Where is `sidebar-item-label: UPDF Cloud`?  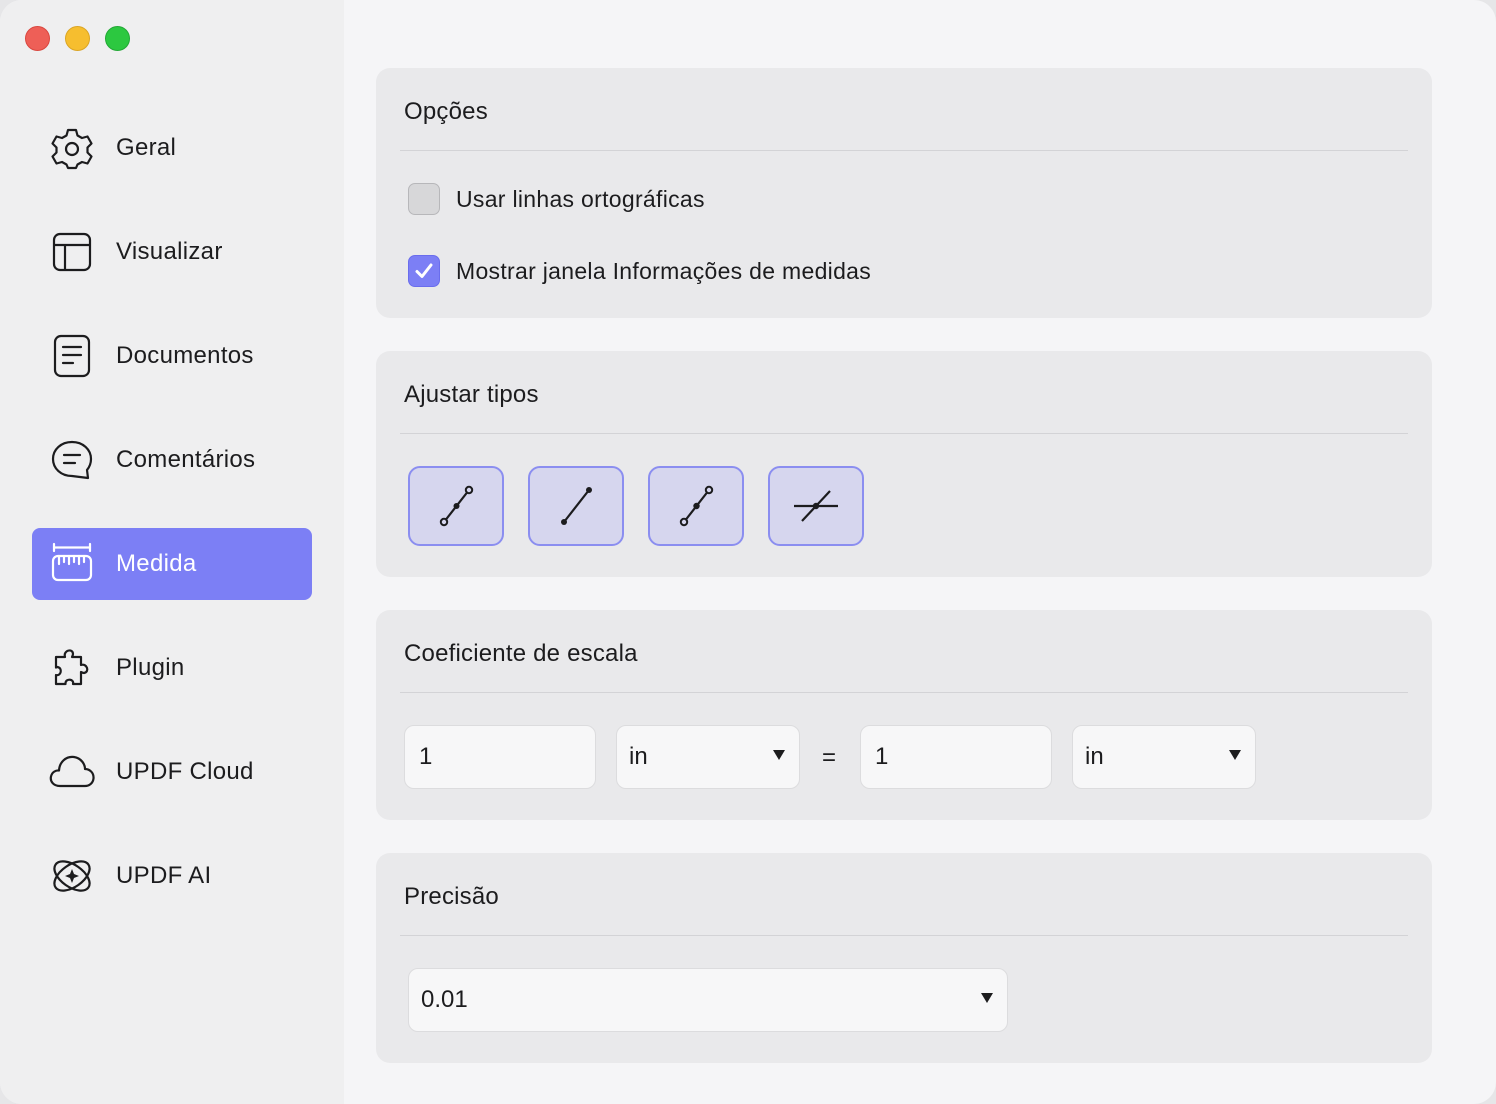 sidebar-item-label: UPDF Cloud is located at coordinates (185, 771).